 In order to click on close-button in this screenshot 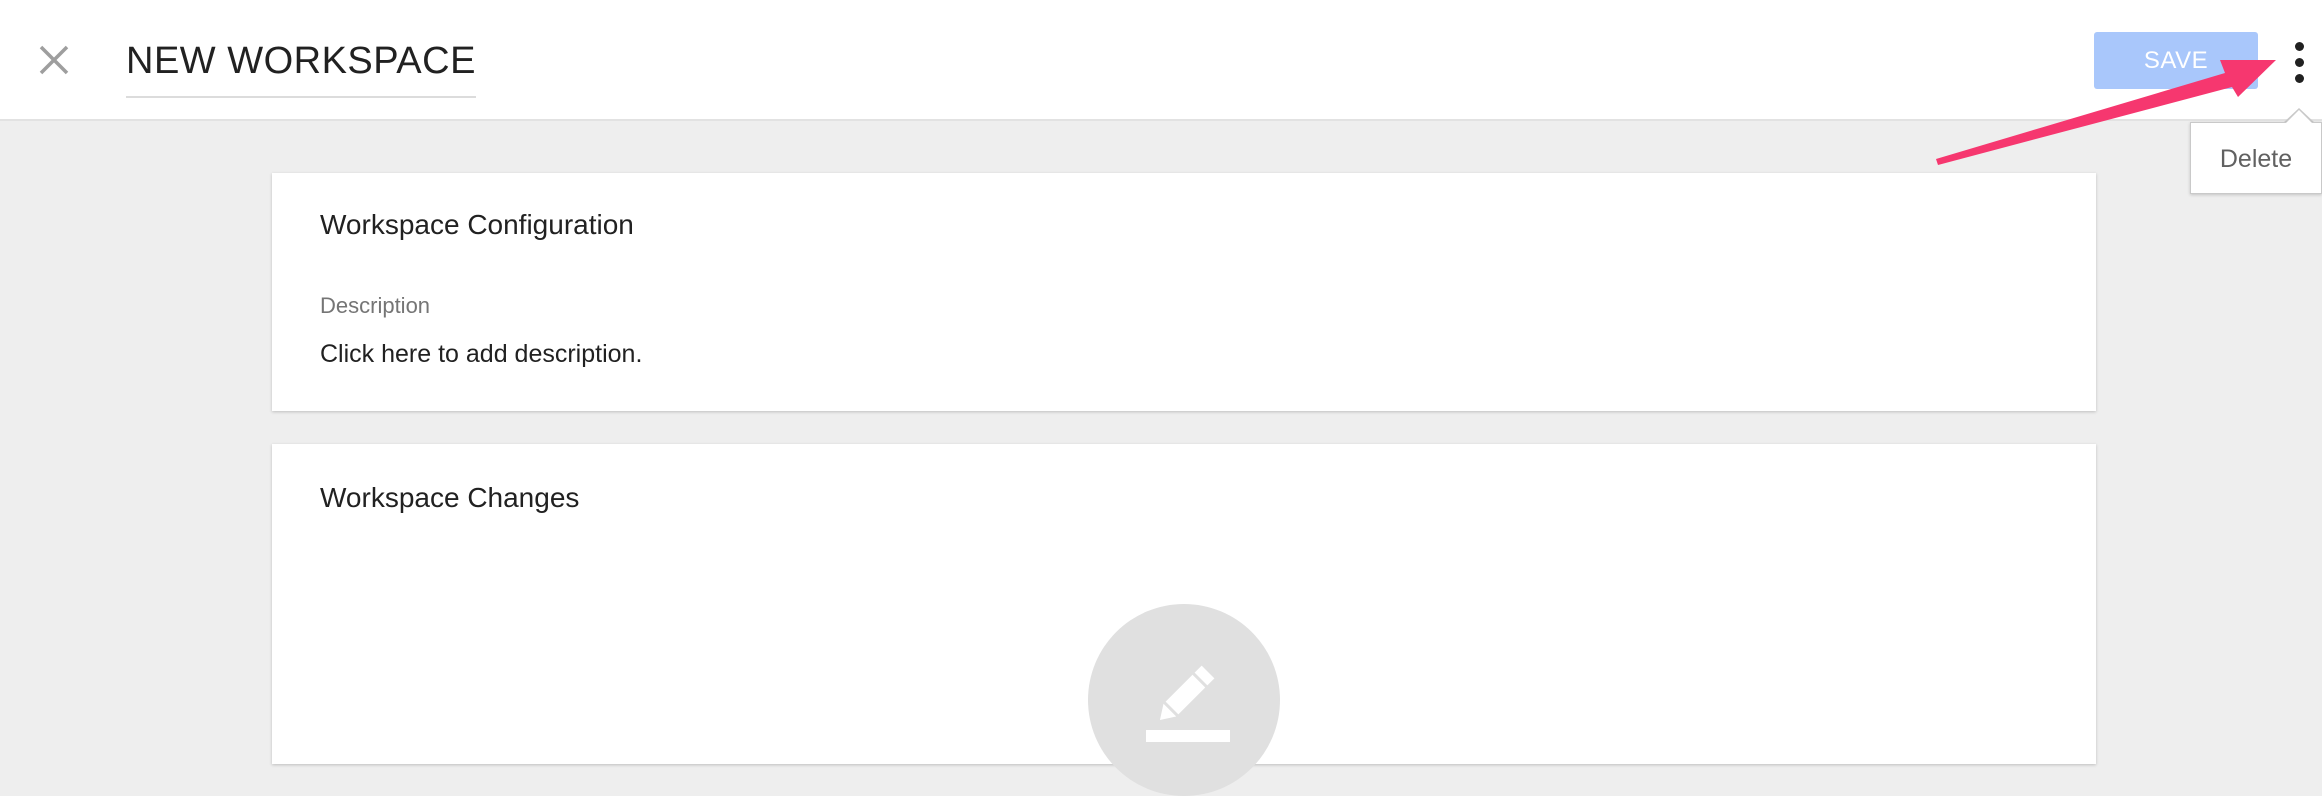, I will do `click(54, 60)`.